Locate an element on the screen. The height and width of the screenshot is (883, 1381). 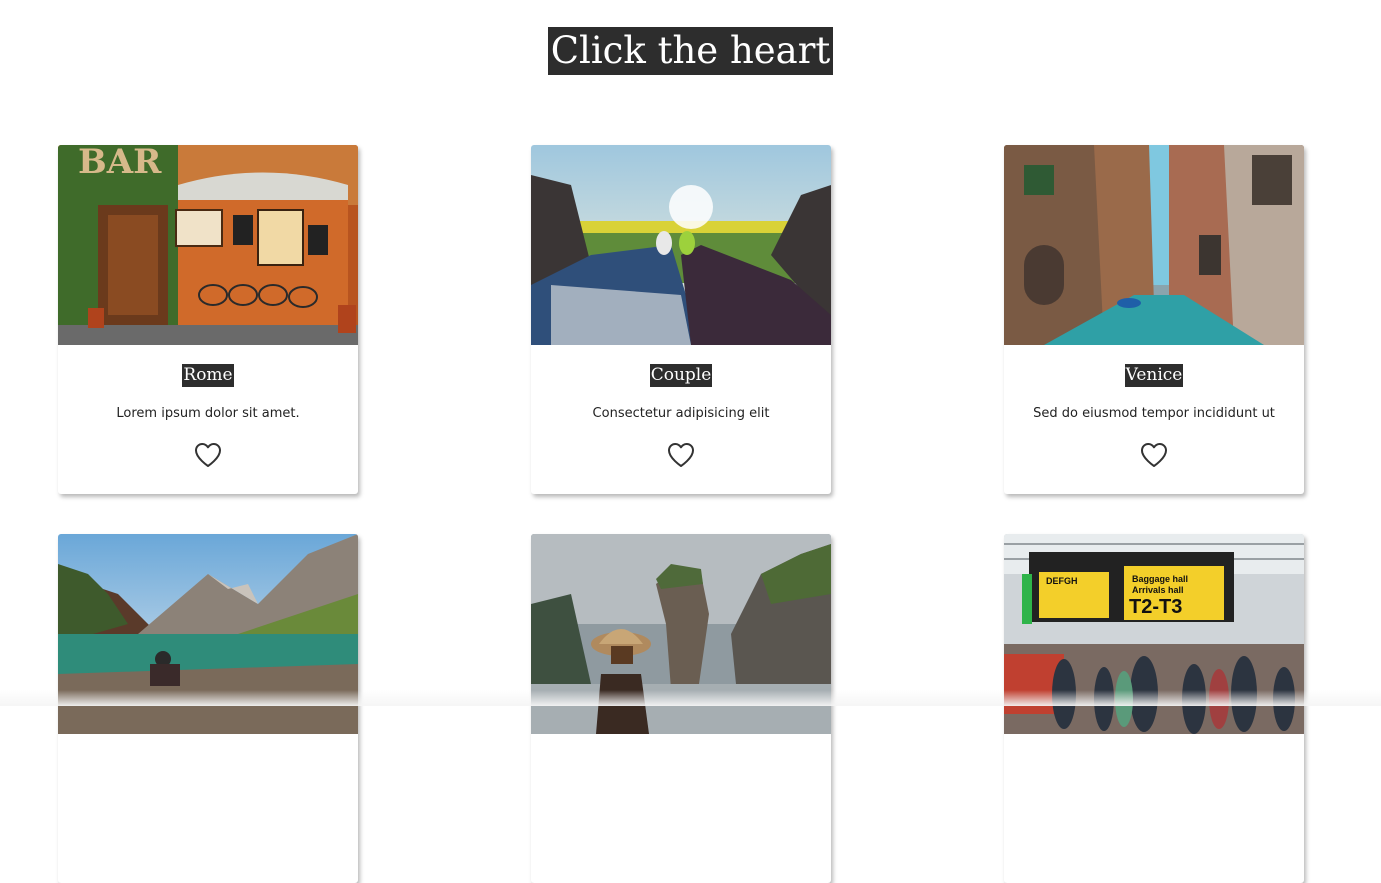
card-title: Rome is located at coordinates (208, 375).